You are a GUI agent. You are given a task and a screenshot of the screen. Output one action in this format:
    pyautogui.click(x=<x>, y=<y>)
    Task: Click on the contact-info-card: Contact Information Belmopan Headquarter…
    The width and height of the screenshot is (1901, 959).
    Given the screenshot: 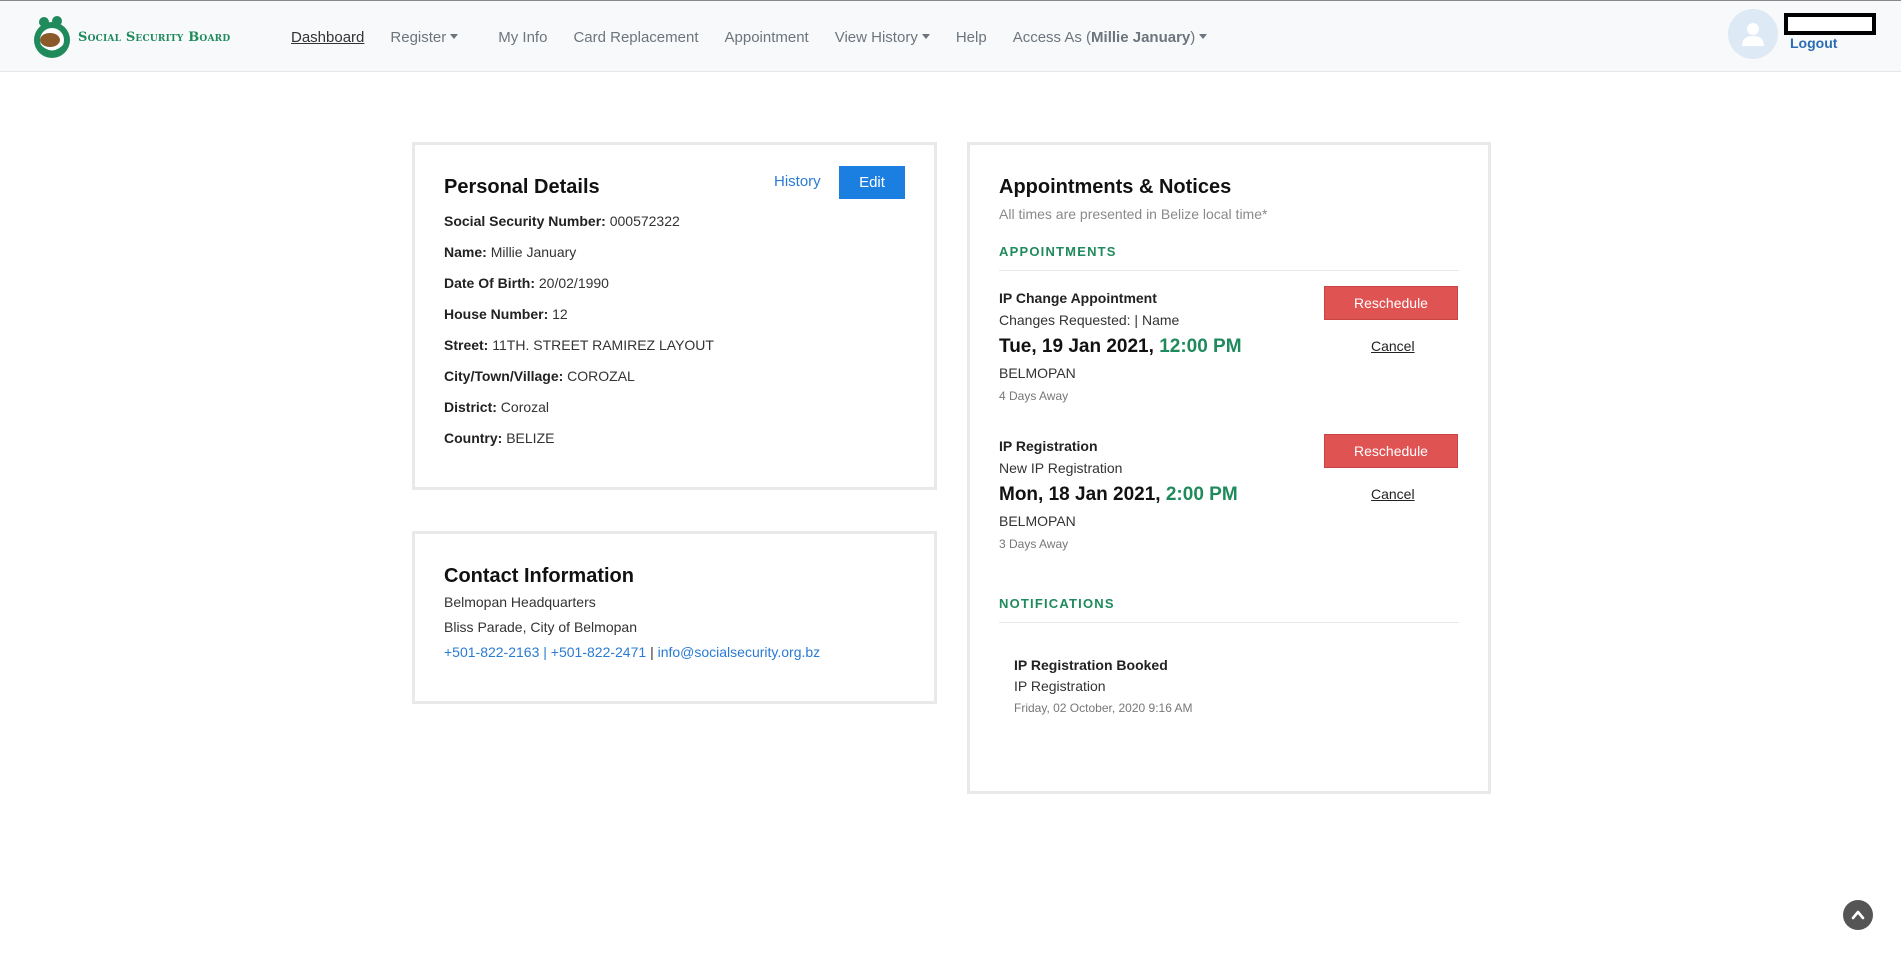 What is the action you would take?
    pyautogui.click(x=674, y=617)
    